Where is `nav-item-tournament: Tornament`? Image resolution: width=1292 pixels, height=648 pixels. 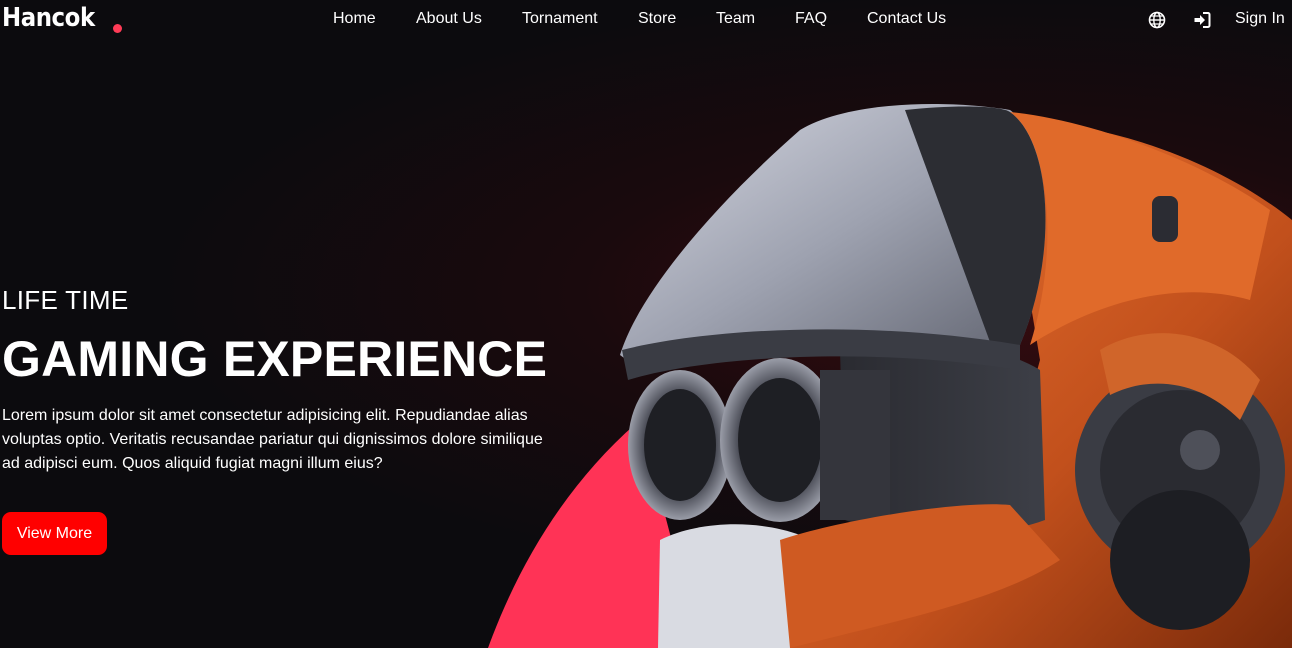
nav-item-tournament: Tornament is located at coordinates (560, 19).